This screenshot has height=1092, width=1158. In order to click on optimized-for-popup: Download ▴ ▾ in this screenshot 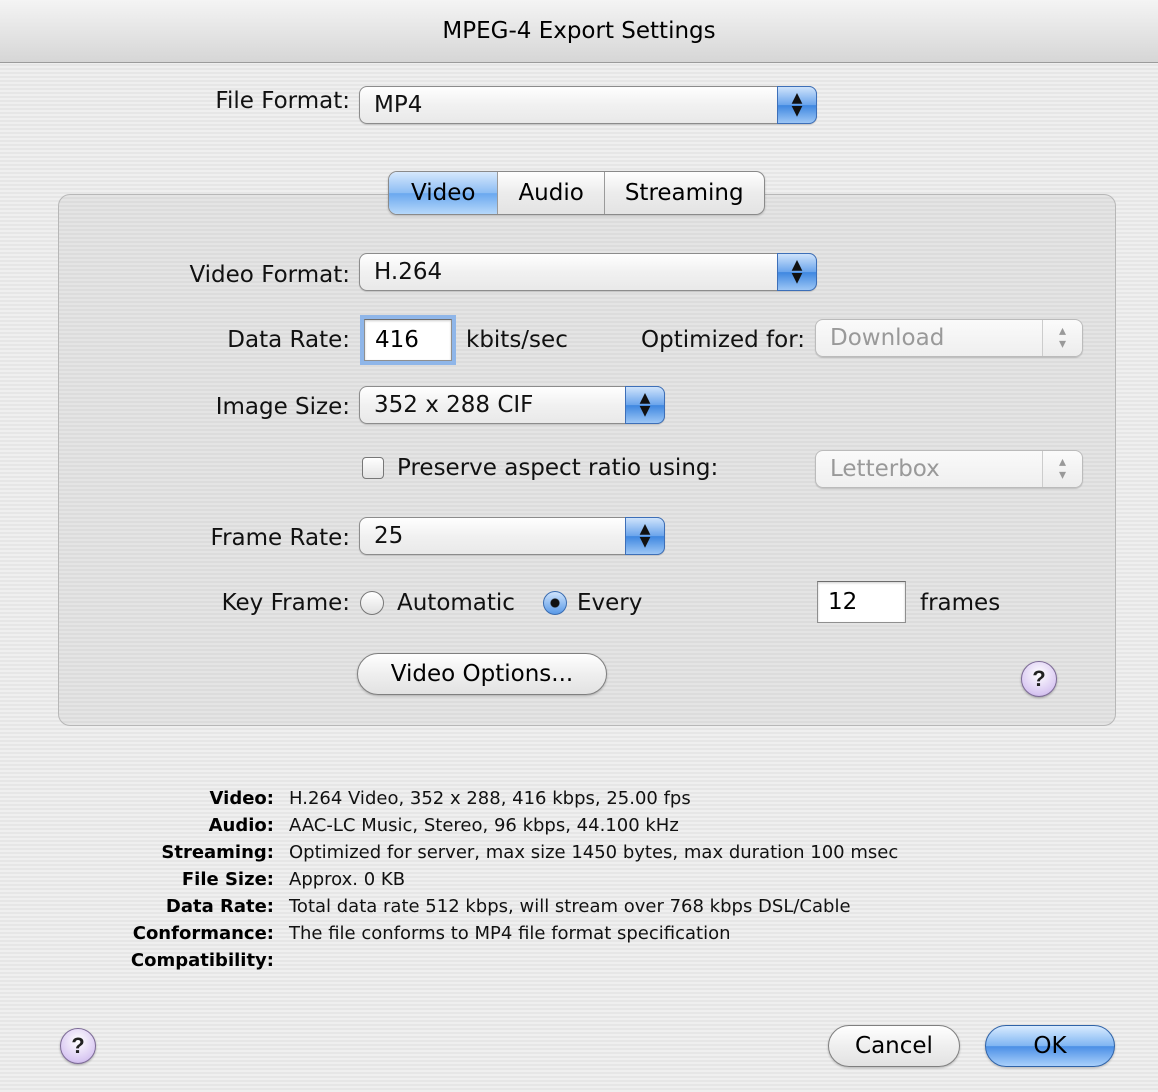, I will do `click(949, 338)`.